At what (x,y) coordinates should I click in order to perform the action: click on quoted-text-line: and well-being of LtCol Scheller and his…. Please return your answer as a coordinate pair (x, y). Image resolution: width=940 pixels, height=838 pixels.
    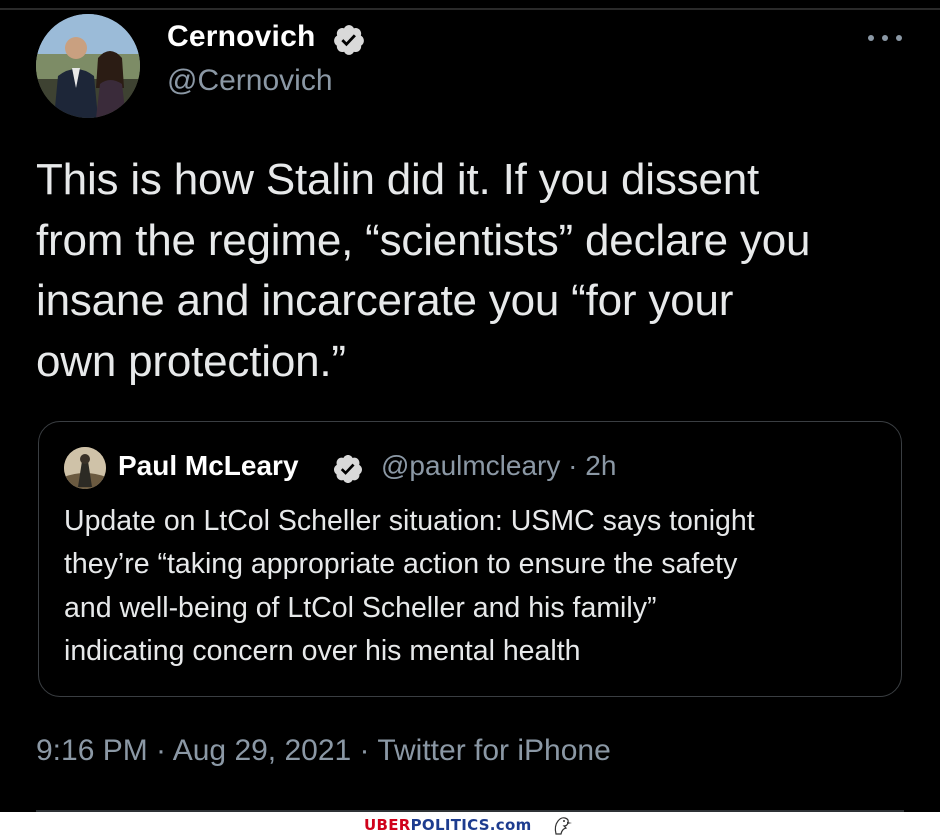
    Looking at the image, I should click on (360, 607).